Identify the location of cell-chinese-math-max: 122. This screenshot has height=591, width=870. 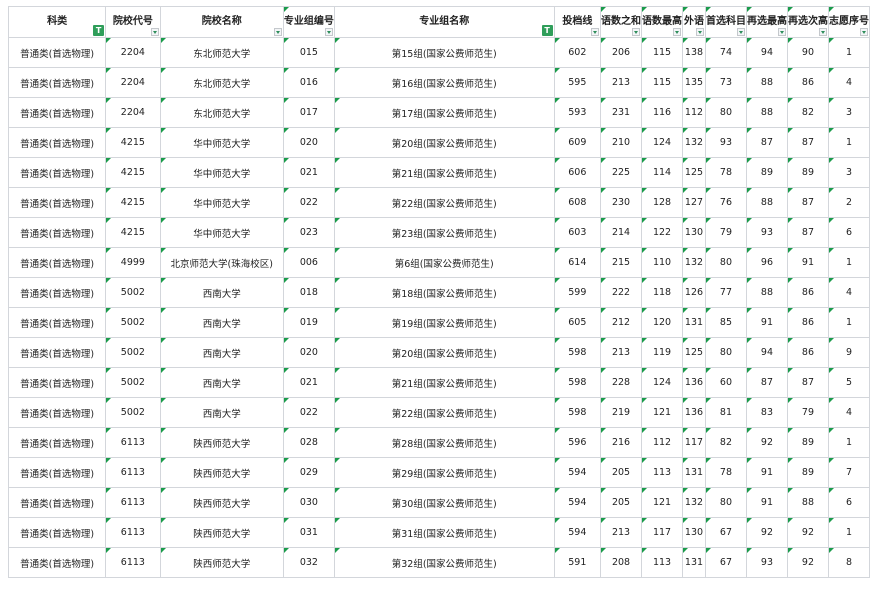
(662, 232).